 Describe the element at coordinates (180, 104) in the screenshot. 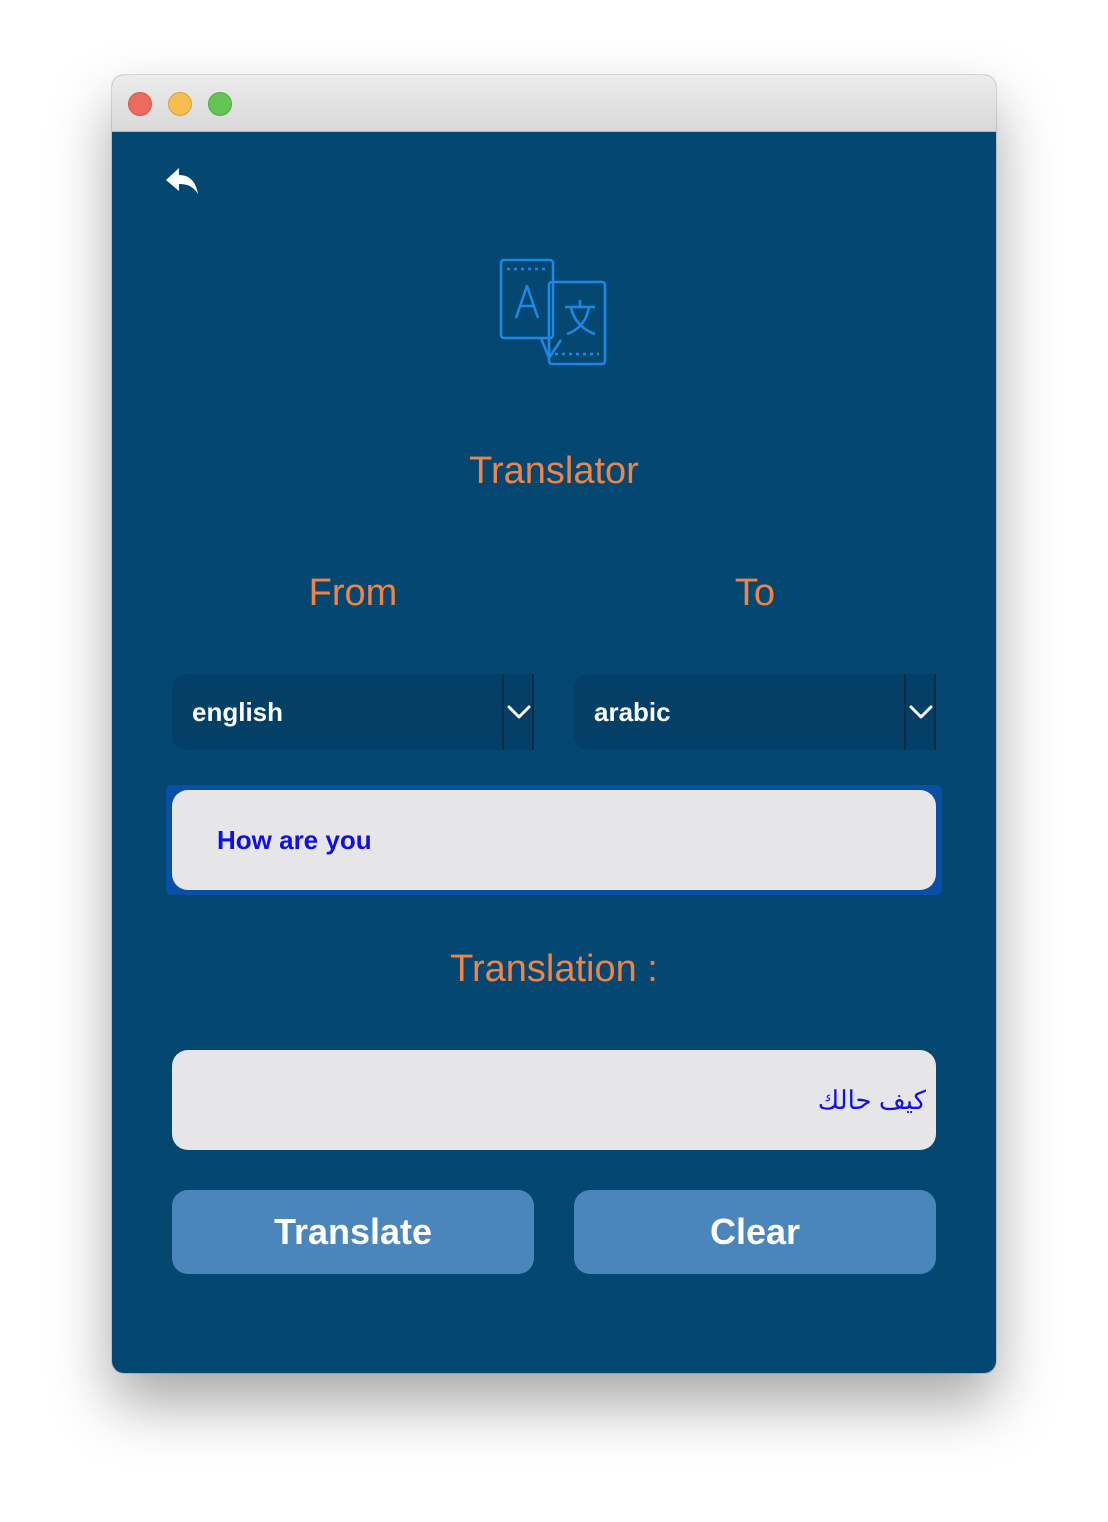

I see `minimize-window-button` at that location.